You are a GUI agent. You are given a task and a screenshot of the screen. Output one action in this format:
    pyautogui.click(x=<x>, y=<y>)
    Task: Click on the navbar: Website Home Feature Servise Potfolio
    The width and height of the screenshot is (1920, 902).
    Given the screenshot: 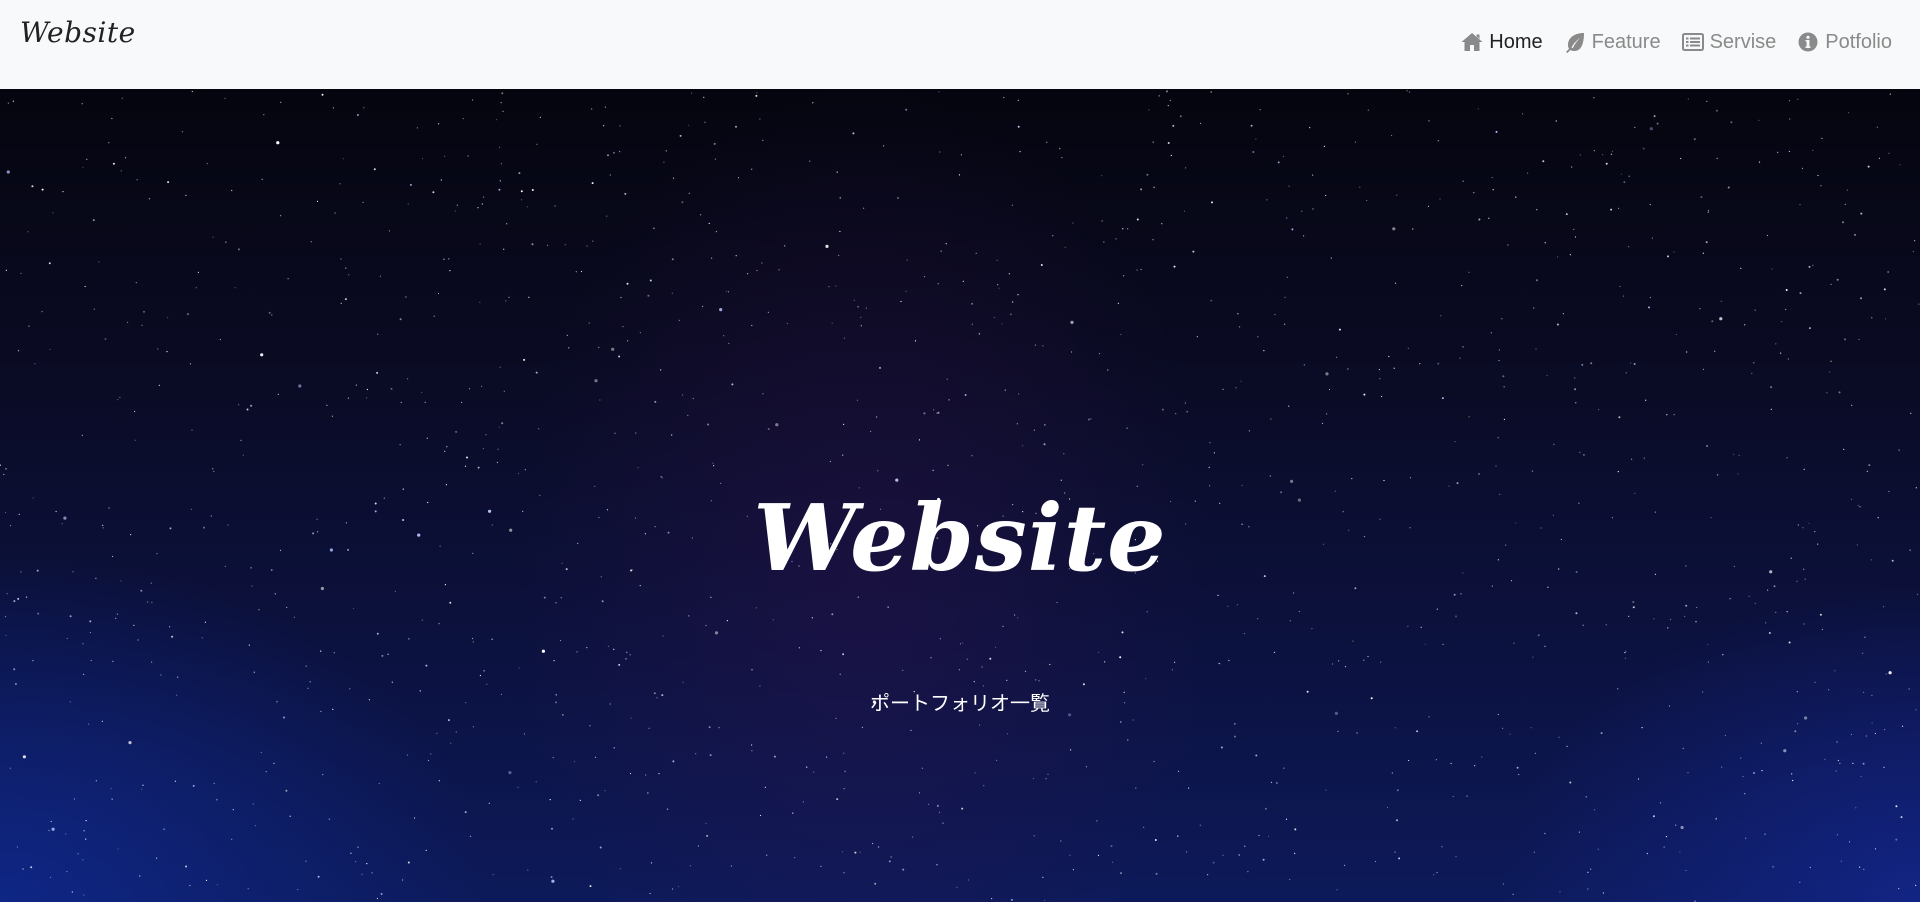 What is the action you would take?
    pyautogui.click(x=960, y=44)
    